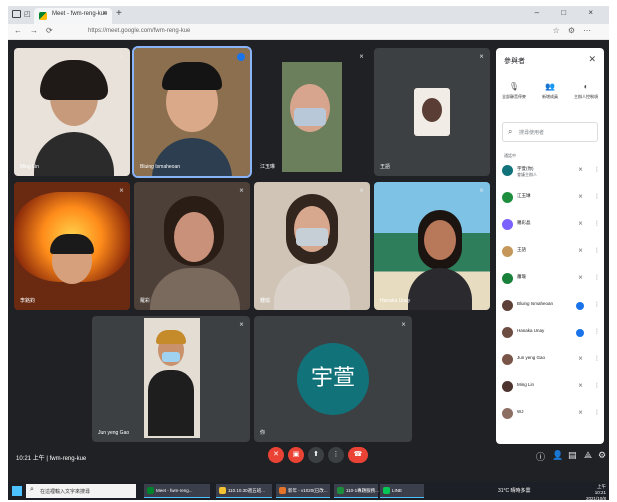 Image resolution: width=617 pixels, height=502 pixels. I want to click on video-tile-speaking: Bluing Ismaheoan, so click(192, 112).